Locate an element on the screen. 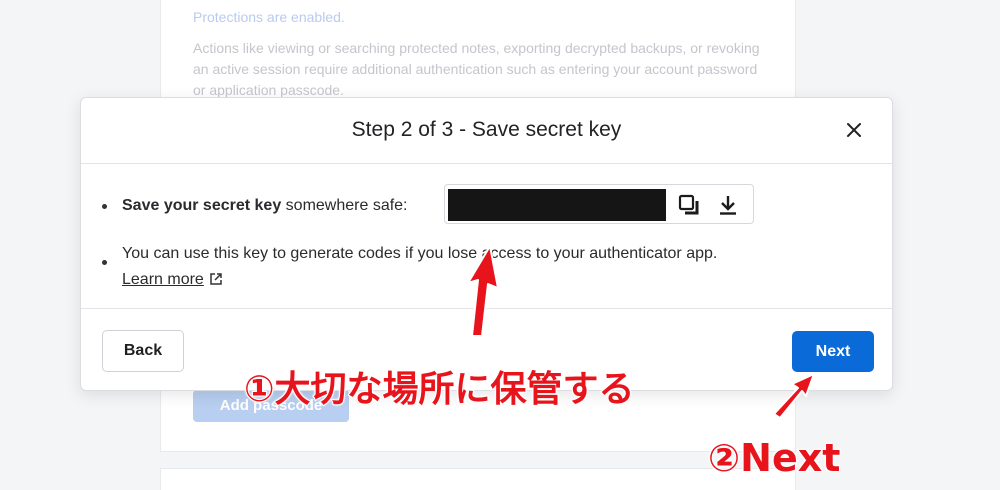  annotation-save-safely: ①大切な場所に保管する is located at coordinates (439, 389).